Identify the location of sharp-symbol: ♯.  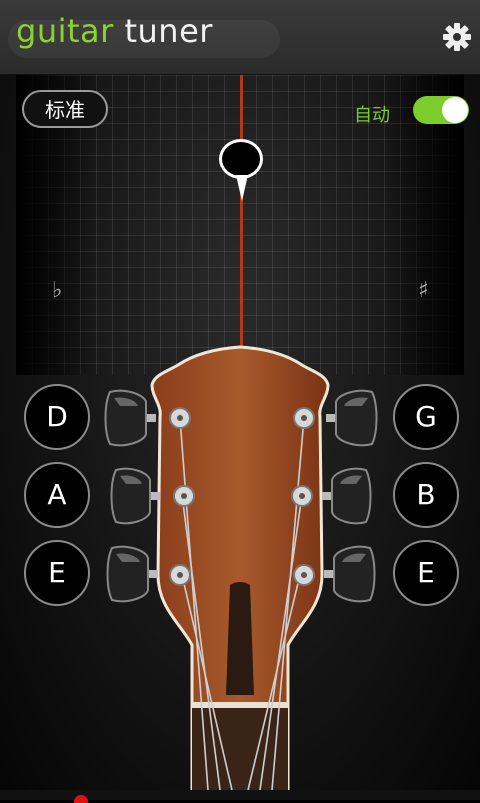
(423, 290).